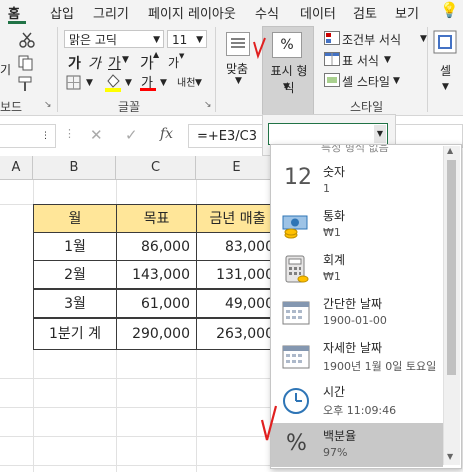 The width and height of the screenshot is (463, 472). I want to click on table-format-button: 표 서식, so click(360, 60).